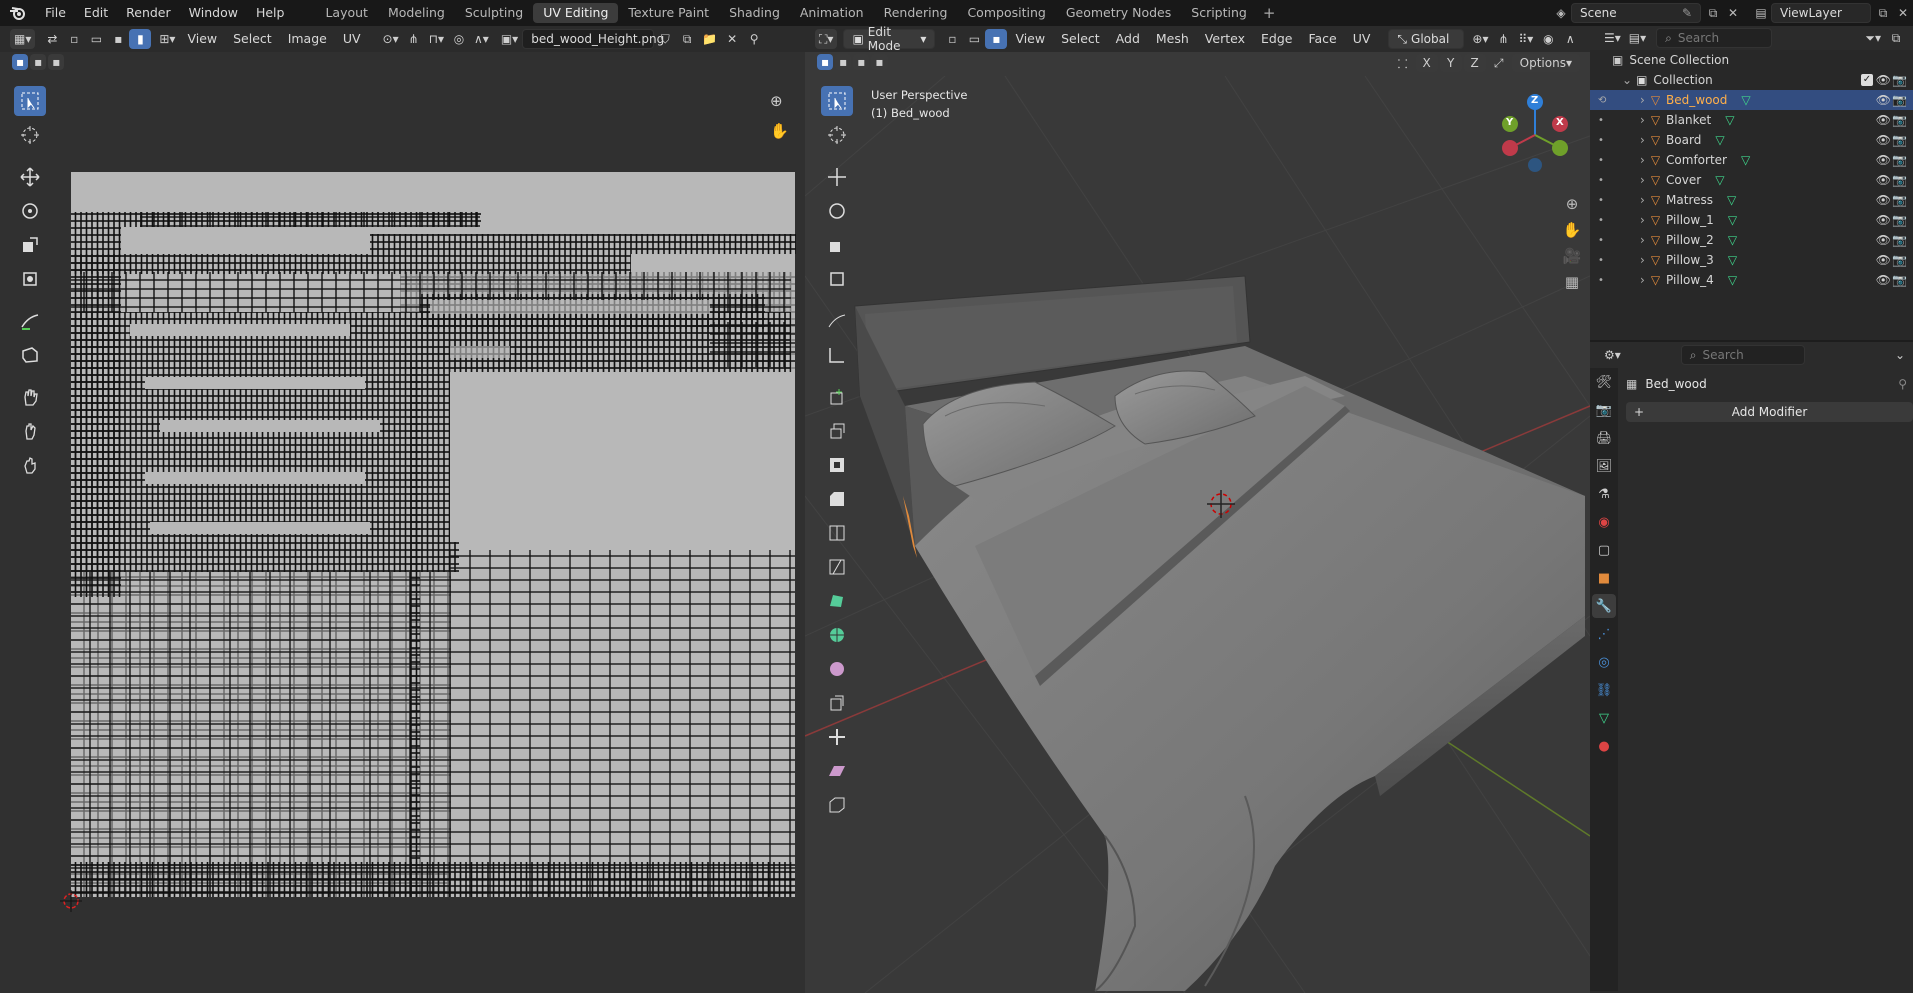  What do you see at coordinates (1604, 382) in the screenshot?
I see `tool-tab-icon: 🛠` at bounding box center [1604, 382].